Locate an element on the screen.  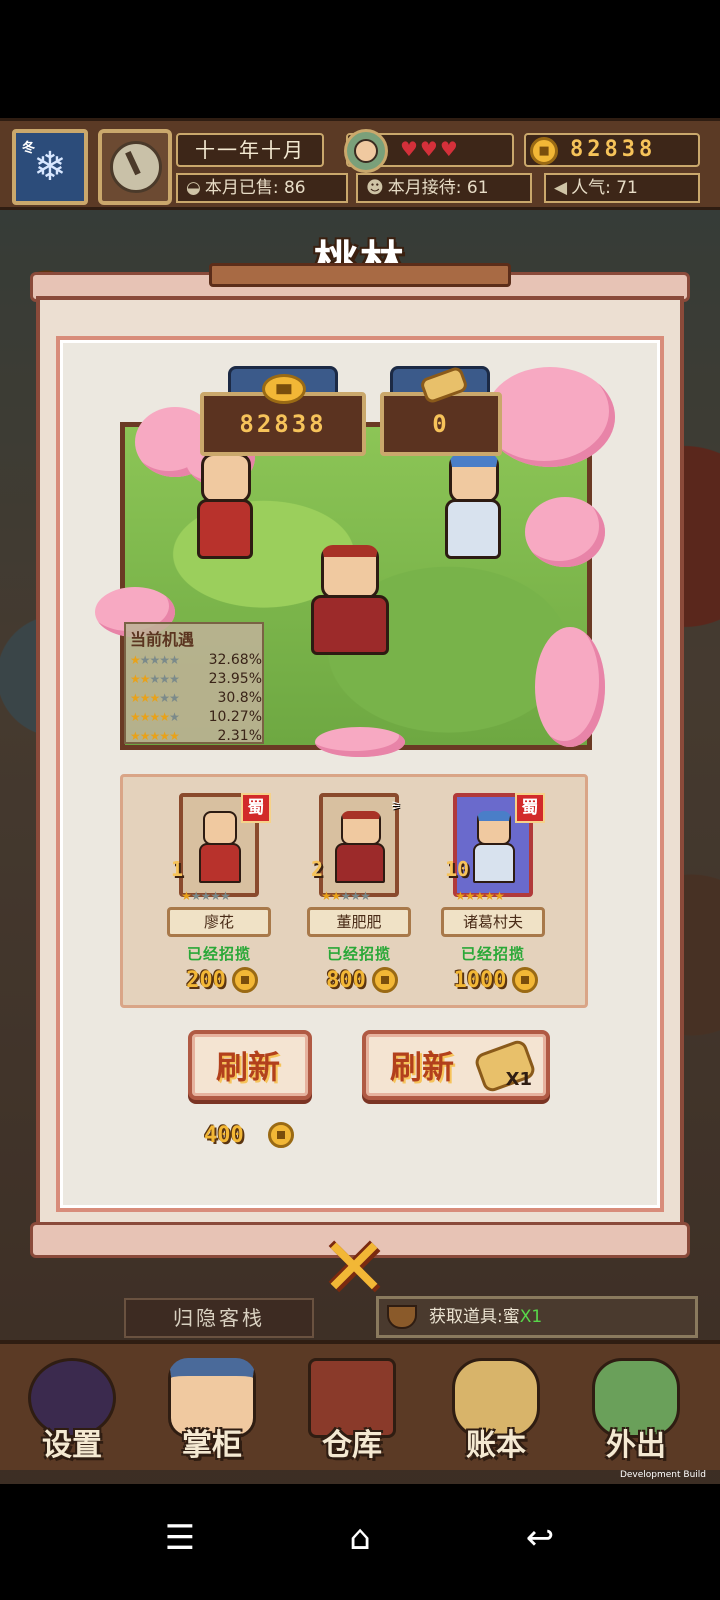
back-icon: ↩ is located at coordinates (540, 1538).